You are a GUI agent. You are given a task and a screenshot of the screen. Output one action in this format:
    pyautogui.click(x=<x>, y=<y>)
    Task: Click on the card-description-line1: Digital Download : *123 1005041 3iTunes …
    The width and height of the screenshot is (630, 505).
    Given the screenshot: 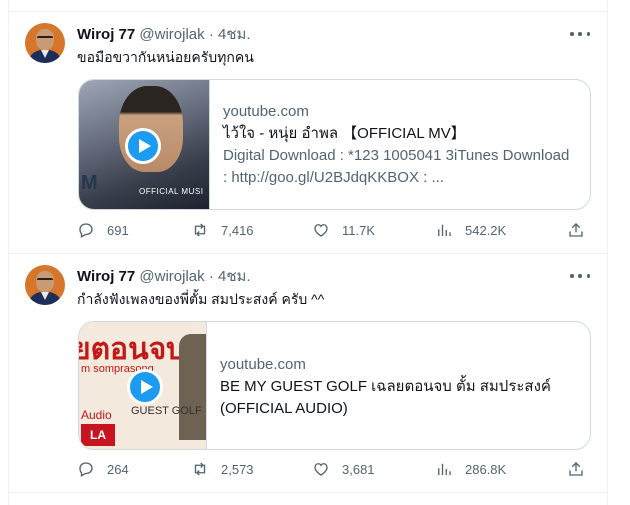 What is the action you would take?
    pyautogui.click(x=396, y=155)
    